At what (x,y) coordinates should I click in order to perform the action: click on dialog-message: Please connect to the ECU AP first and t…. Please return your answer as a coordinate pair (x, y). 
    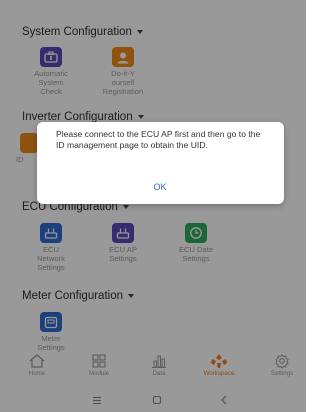
    Looking at the image, I should click on (158, 140).